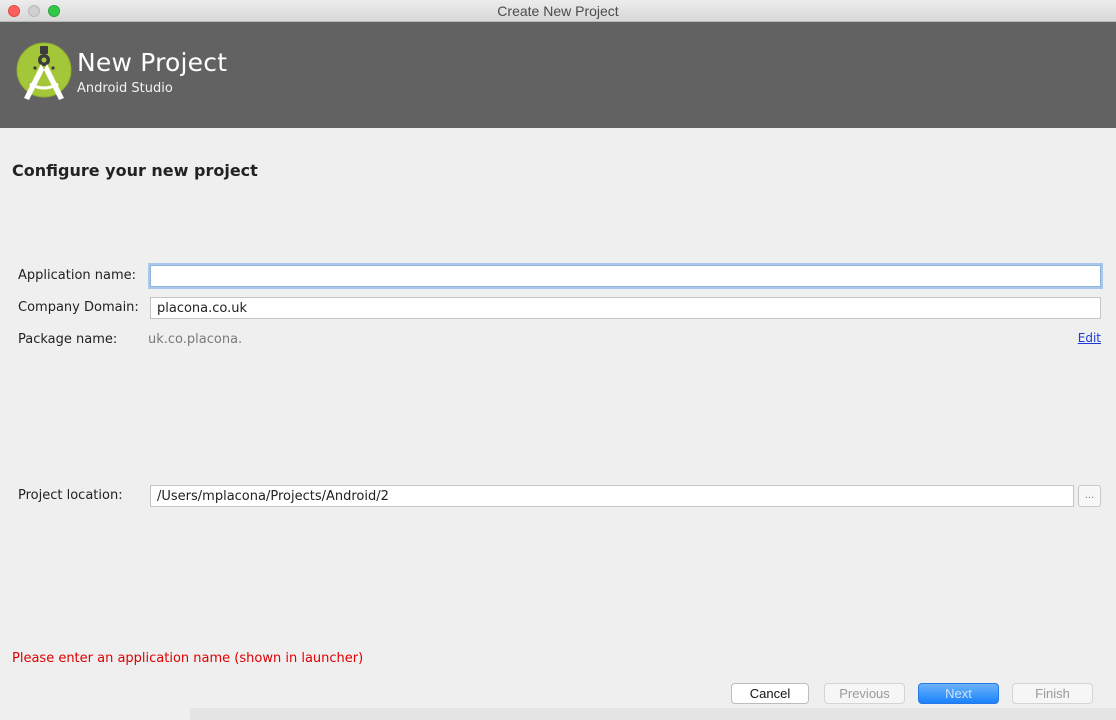 Image resolution: width=1116 pixels, height=720 pixels. Describe the element at coordinates (958, 693) in the screenshot. I see `next-button: Next` at that location.